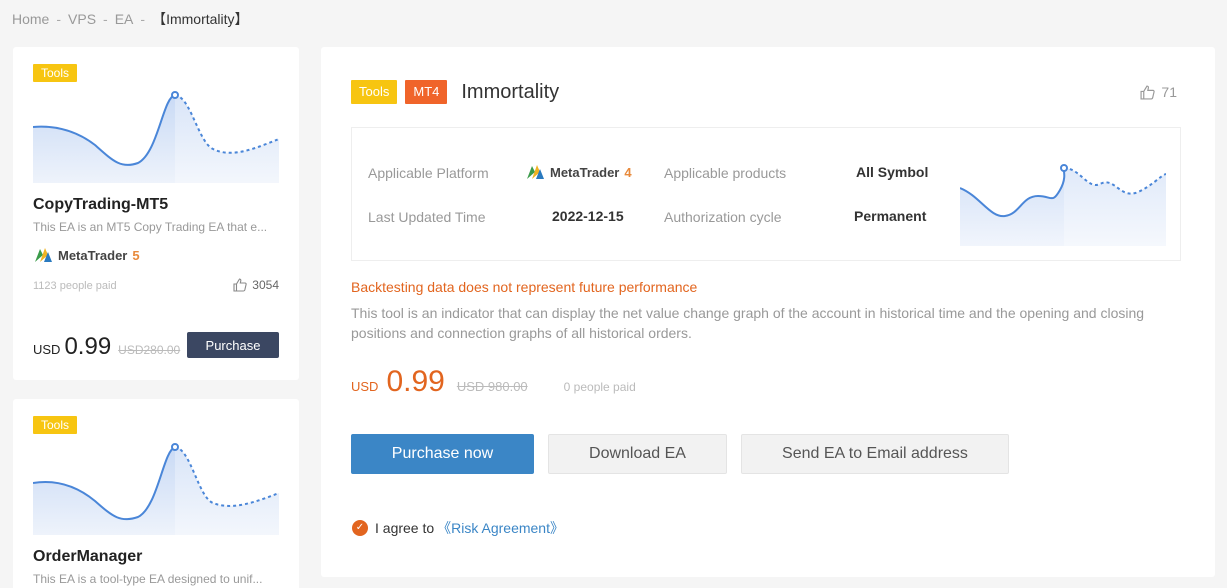 The width and height of the screenshot is (1227, 588). I want to click on auth-value: Permanent, so click(890, 216).